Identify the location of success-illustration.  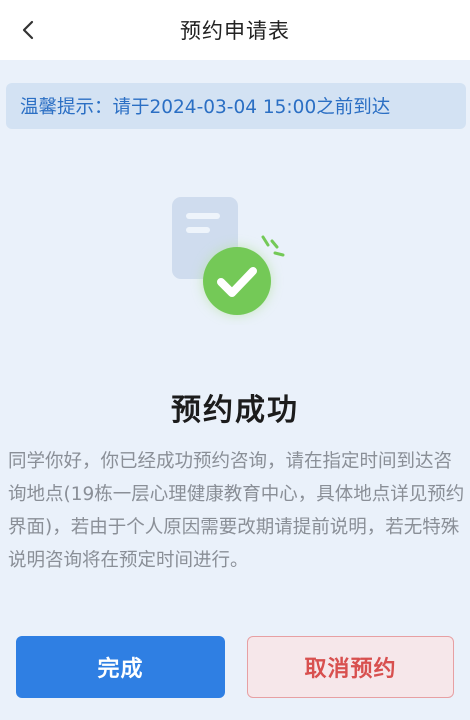
(228, 256).